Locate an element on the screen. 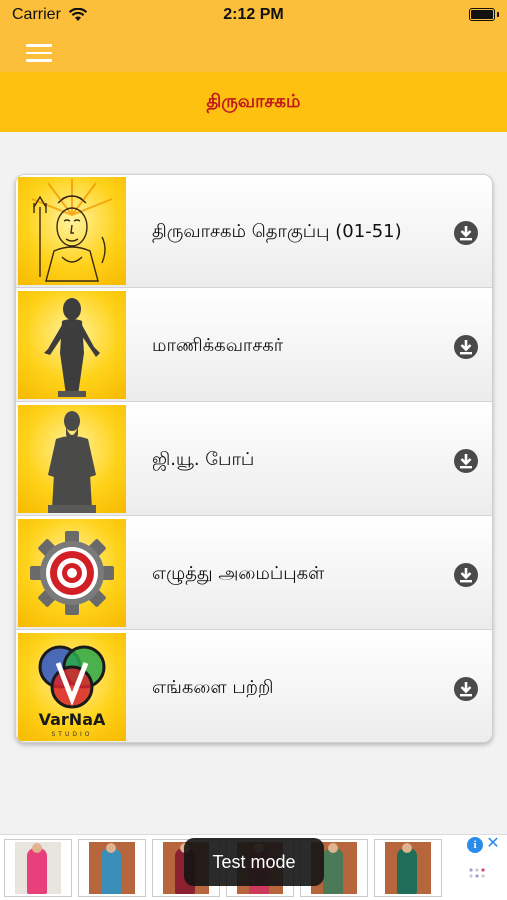 The image size is (507, 900). list-item-label: மாணிக்கவாசகர் is located at coordinates (218, 345).